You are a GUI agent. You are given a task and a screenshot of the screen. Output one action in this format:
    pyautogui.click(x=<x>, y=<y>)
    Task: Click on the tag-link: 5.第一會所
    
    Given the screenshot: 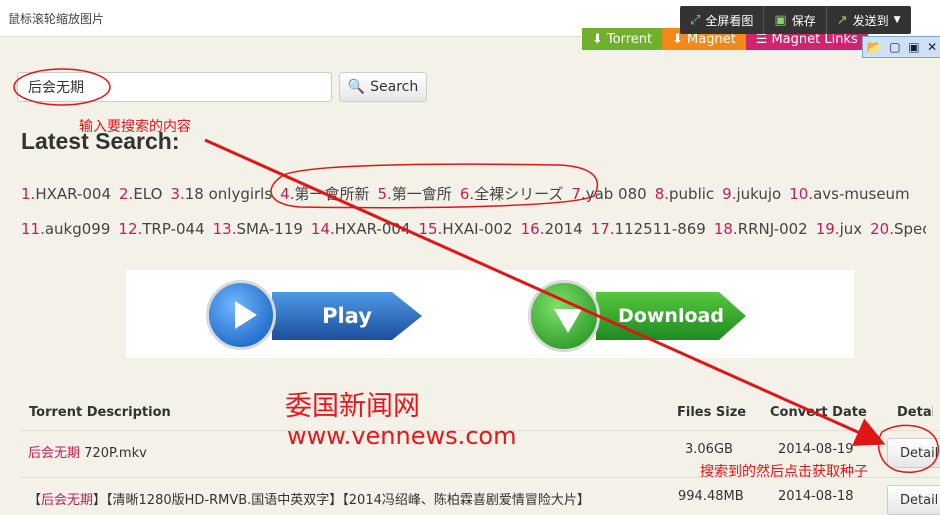 What is the action you would take?
    pyautogui.click(x=414, y=193)
    